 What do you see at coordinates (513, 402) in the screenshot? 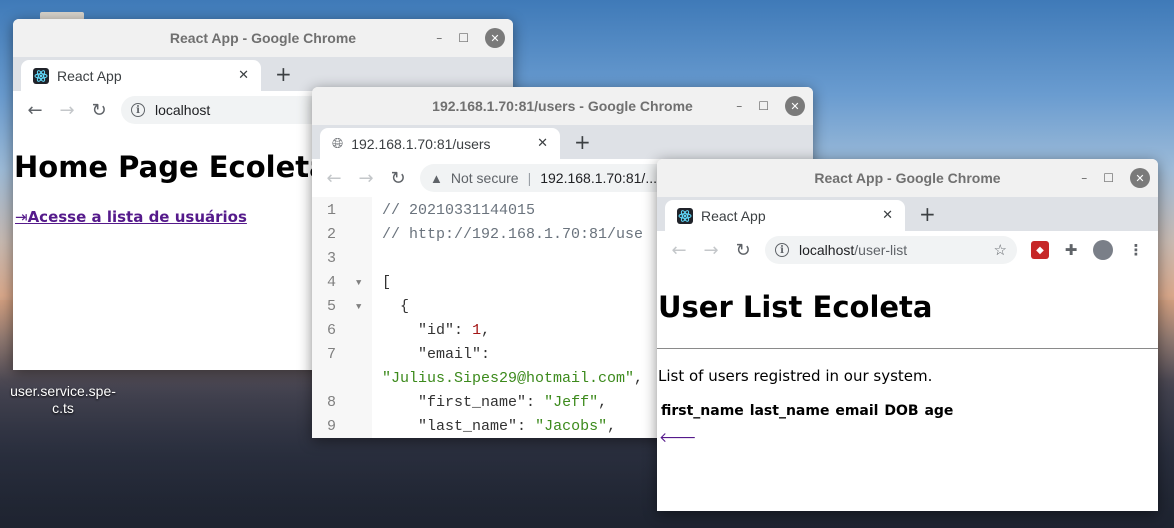
I see `code-text: "first_name": "Jeff",` at bounding box center [513, 402].